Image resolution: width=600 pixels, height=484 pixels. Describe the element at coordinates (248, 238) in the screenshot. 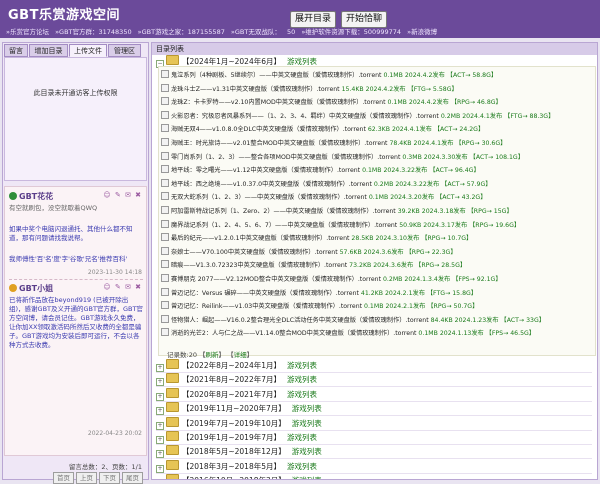

I see `file-name: 最后的纪元——v1.2.0.1中英文硬盘版（爱情玫瑰制作）` at that location.